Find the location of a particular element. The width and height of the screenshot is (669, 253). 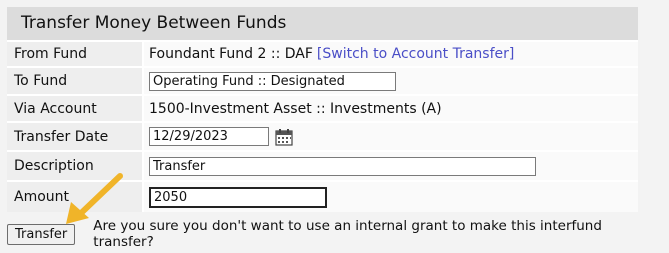

description-value-cell is located at coordinates (391, 166).